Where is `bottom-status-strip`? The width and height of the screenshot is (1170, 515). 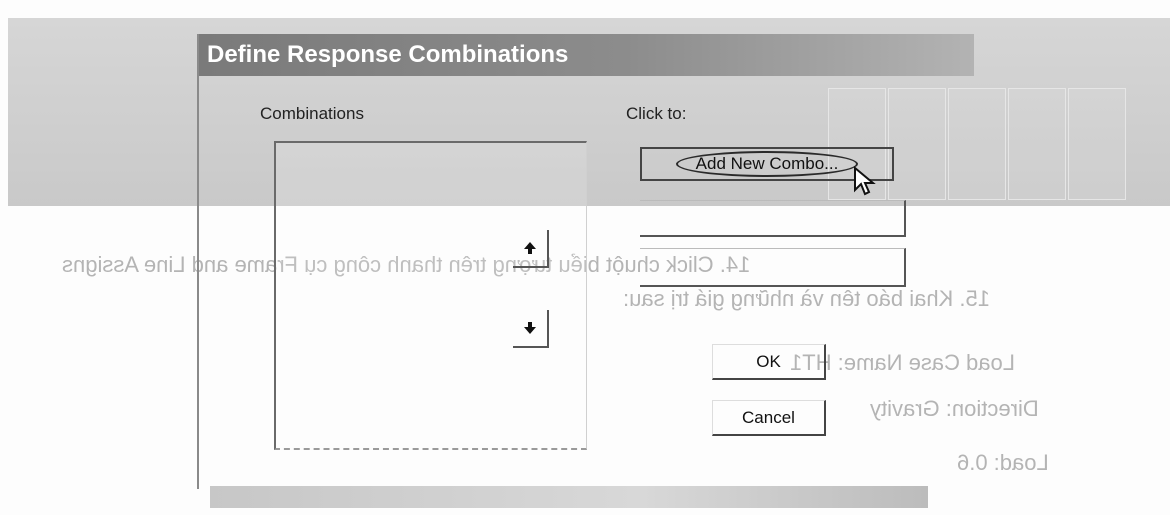
bottom-status-strip is located at coordinates (569, 497).